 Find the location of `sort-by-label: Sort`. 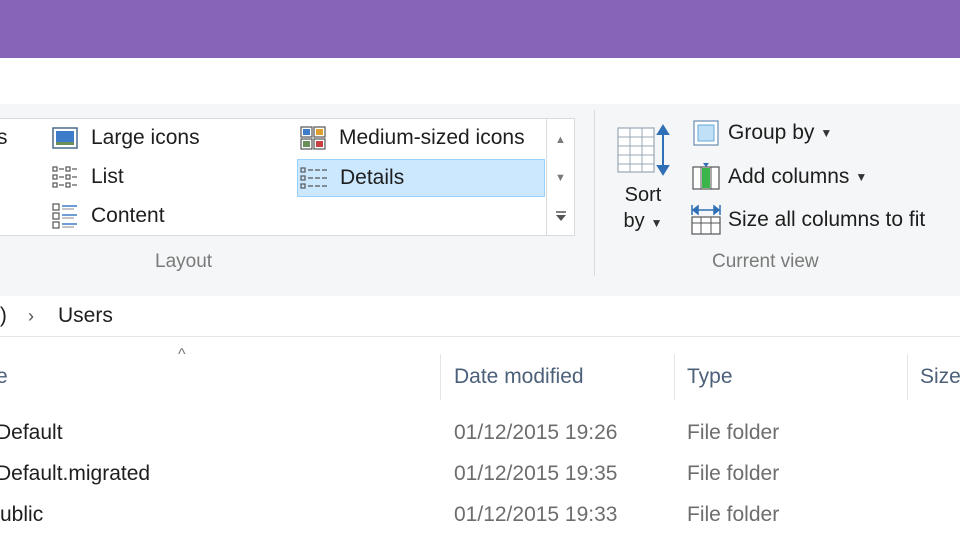

sort-by-label: Sort is located at coordinates (643, 195).